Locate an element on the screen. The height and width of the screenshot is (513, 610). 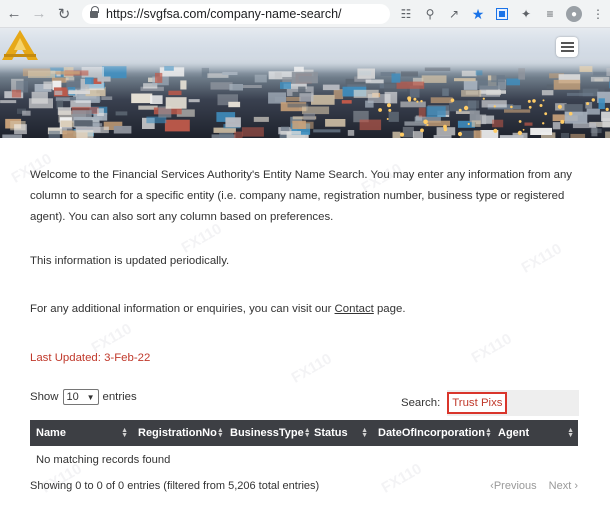
contact-link: Contact is located at coordinates (354, 309).